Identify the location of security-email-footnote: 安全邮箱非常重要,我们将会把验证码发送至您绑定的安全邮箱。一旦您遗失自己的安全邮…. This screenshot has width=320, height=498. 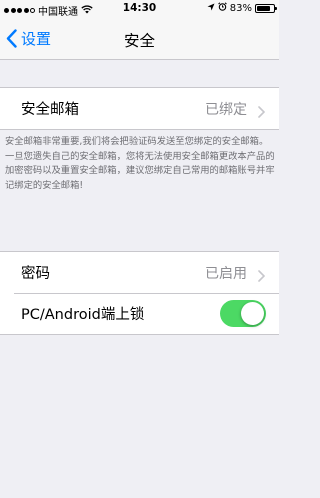
(140, 163).